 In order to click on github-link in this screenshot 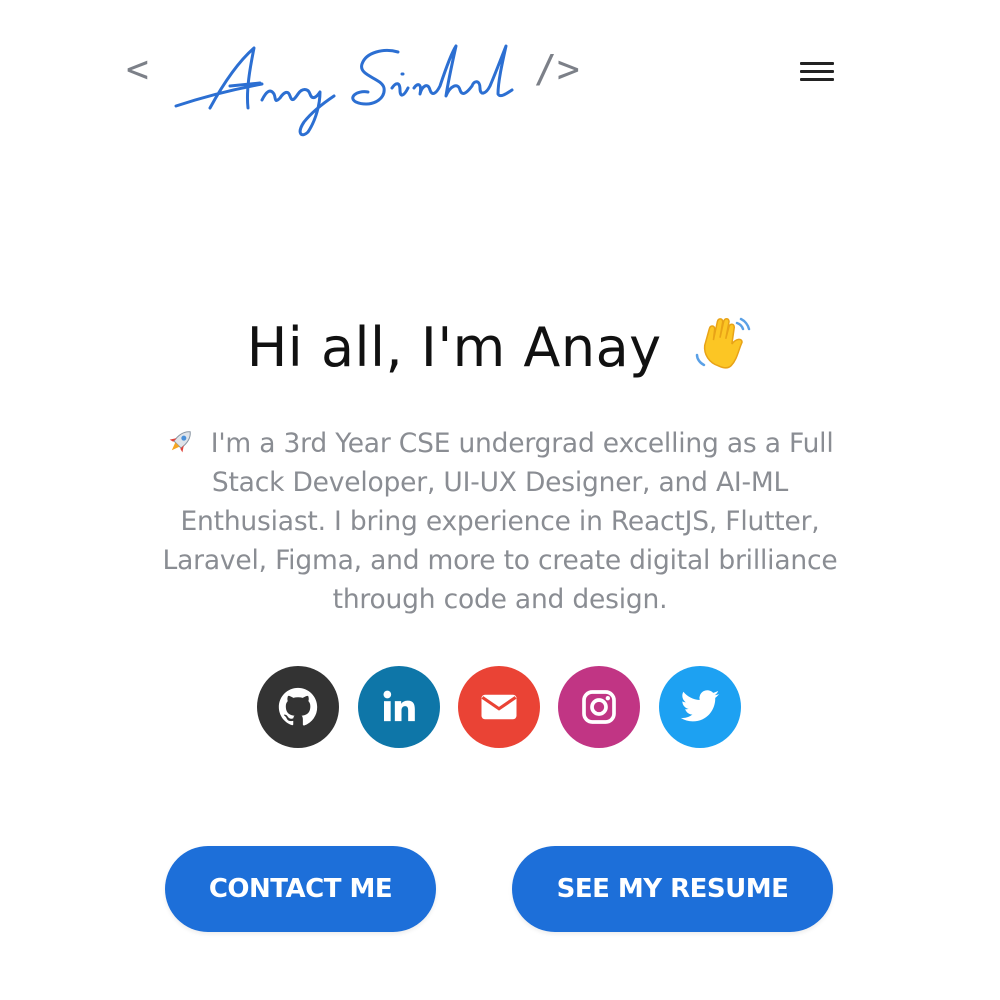, I will do `click(298, 707)`.